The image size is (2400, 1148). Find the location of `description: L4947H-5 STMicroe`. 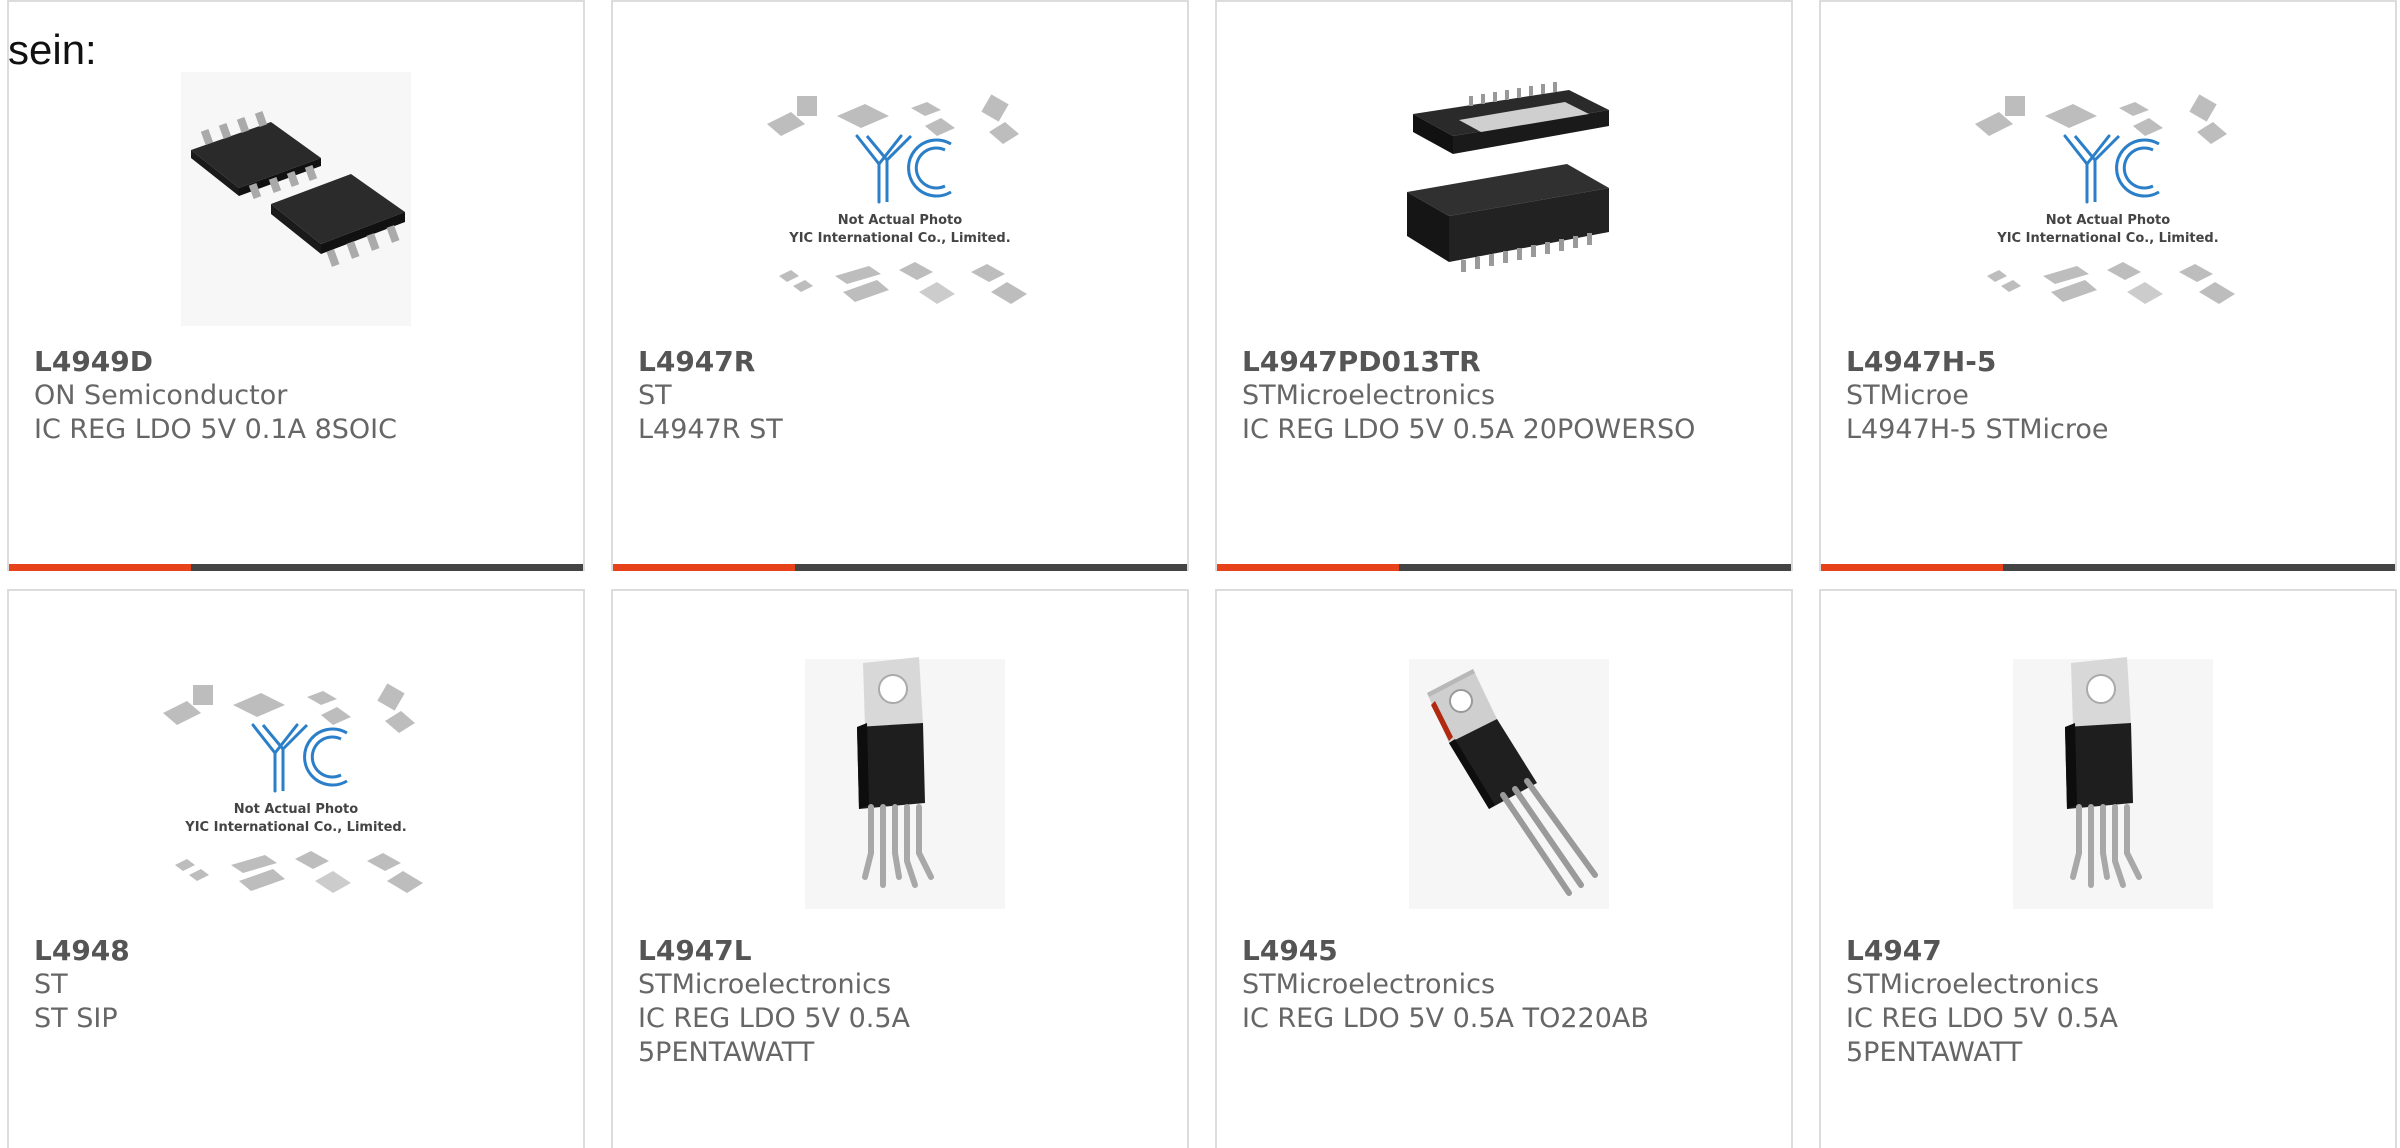

description: L4947H-5 STMicroe is located at coordinates (1977, 429).